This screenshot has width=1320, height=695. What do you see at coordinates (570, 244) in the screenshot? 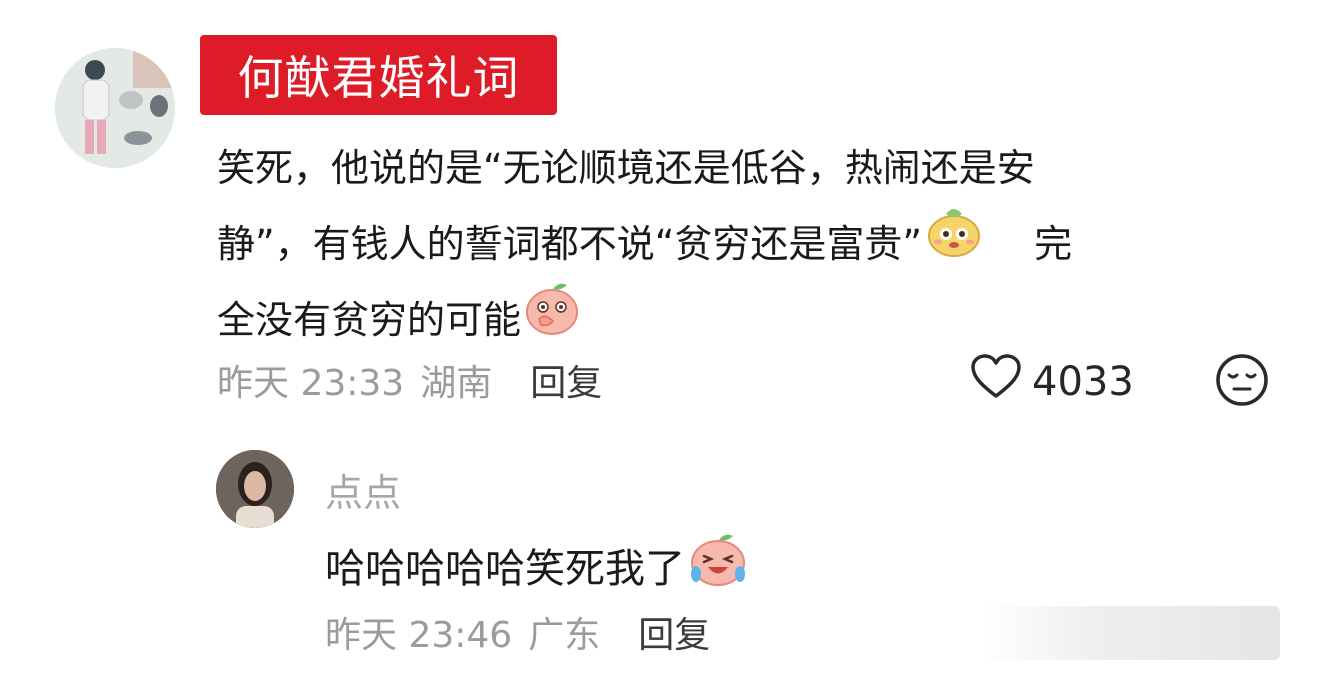
I see `comment-line-2-text: 静”，有钱人的誓词都不说“贫穷还是富贵”` at bounding box center [570, 244].